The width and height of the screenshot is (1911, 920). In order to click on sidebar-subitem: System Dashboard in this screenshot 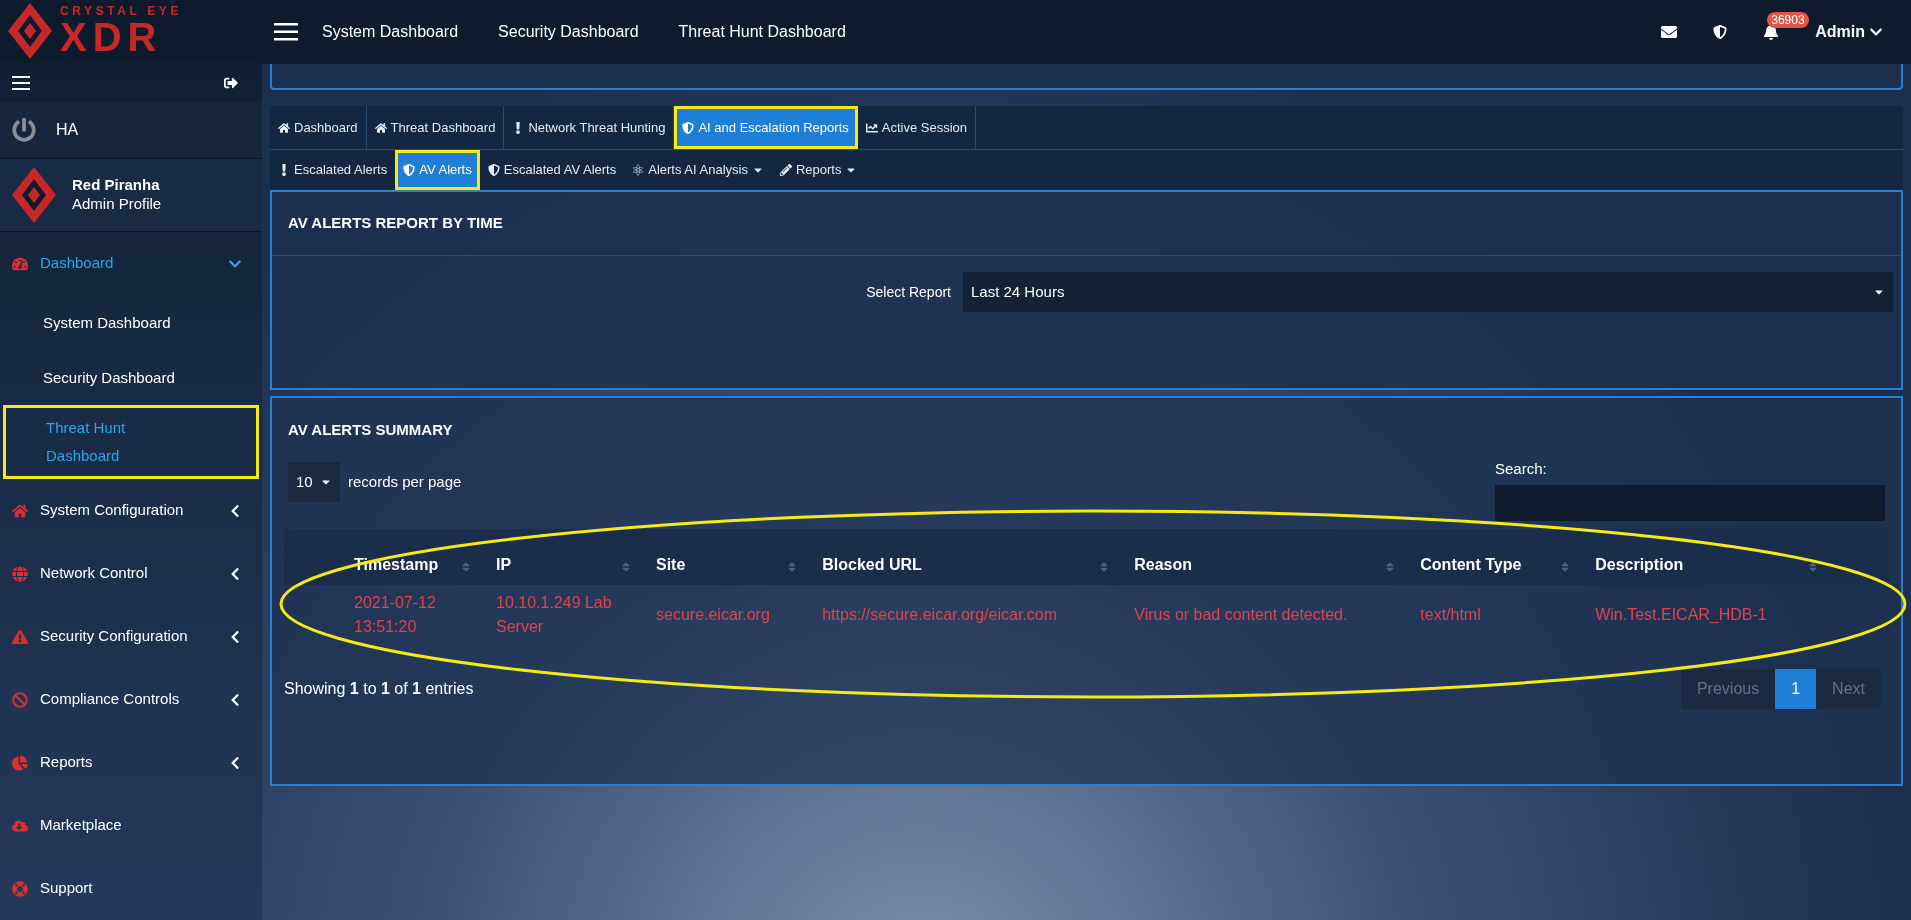, I will do `click(131, 322)`.